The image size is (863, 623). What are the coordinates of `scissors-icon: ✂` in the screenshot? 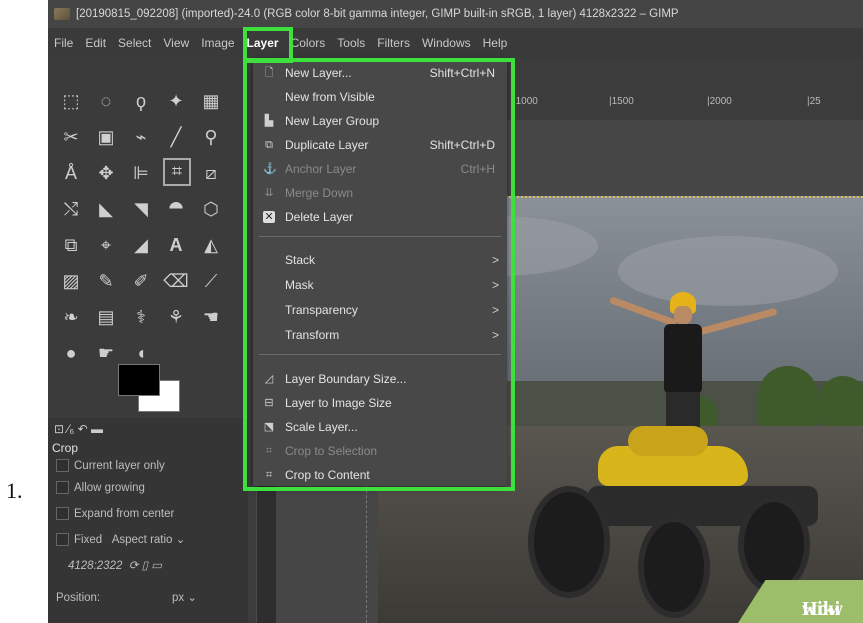 It's located at (71, 137).